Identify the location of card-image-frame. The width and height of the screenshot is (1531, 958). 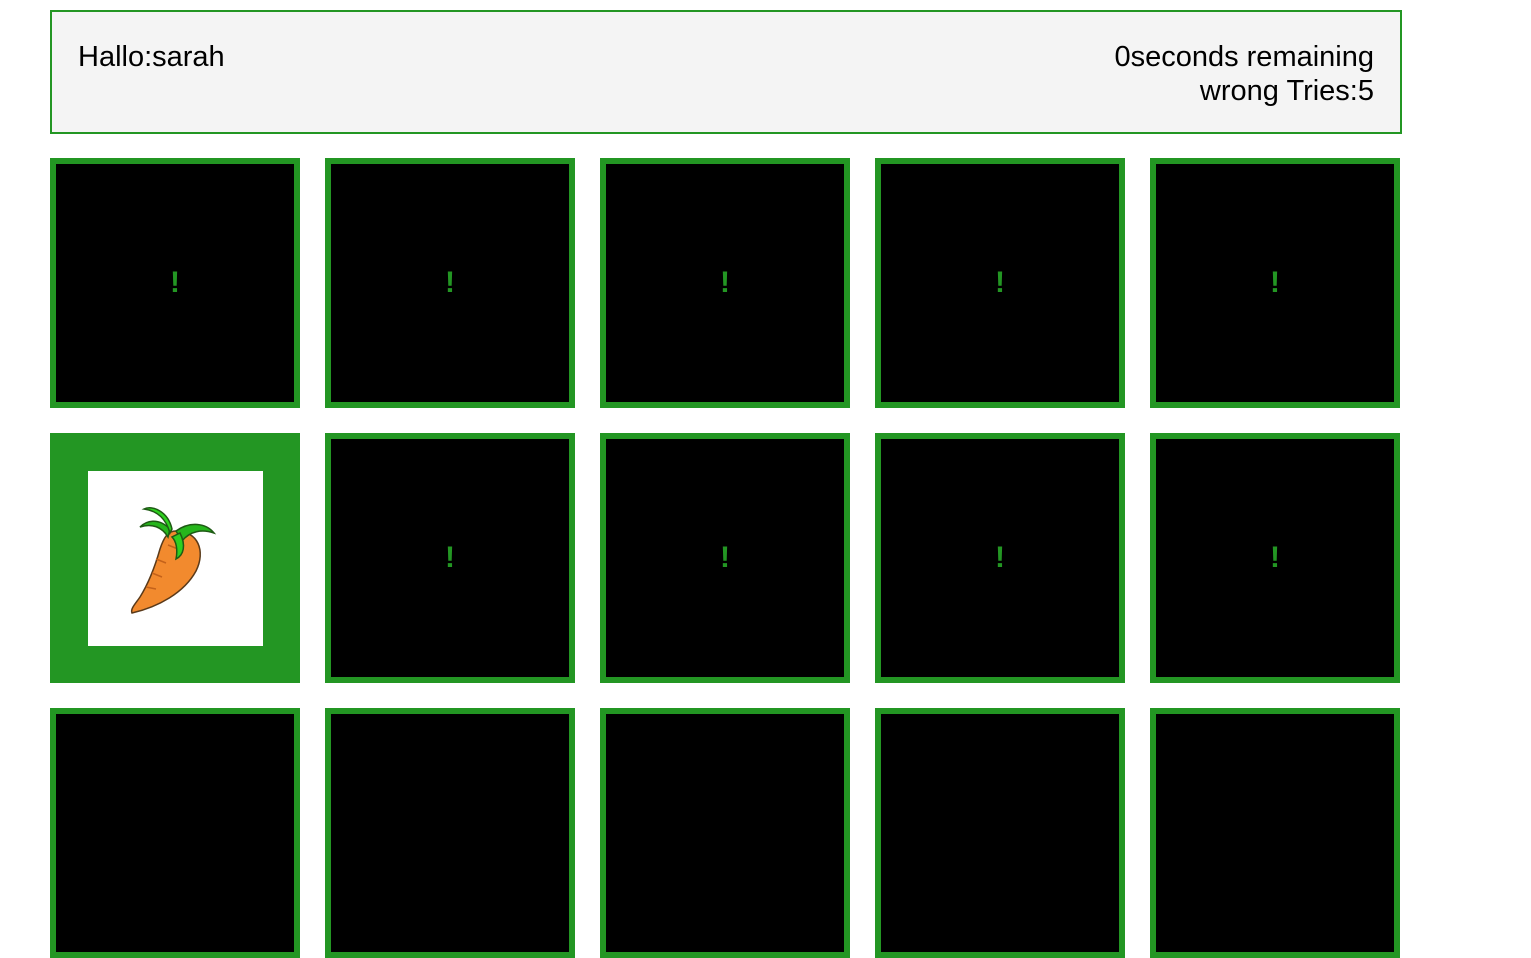
(175, 558).